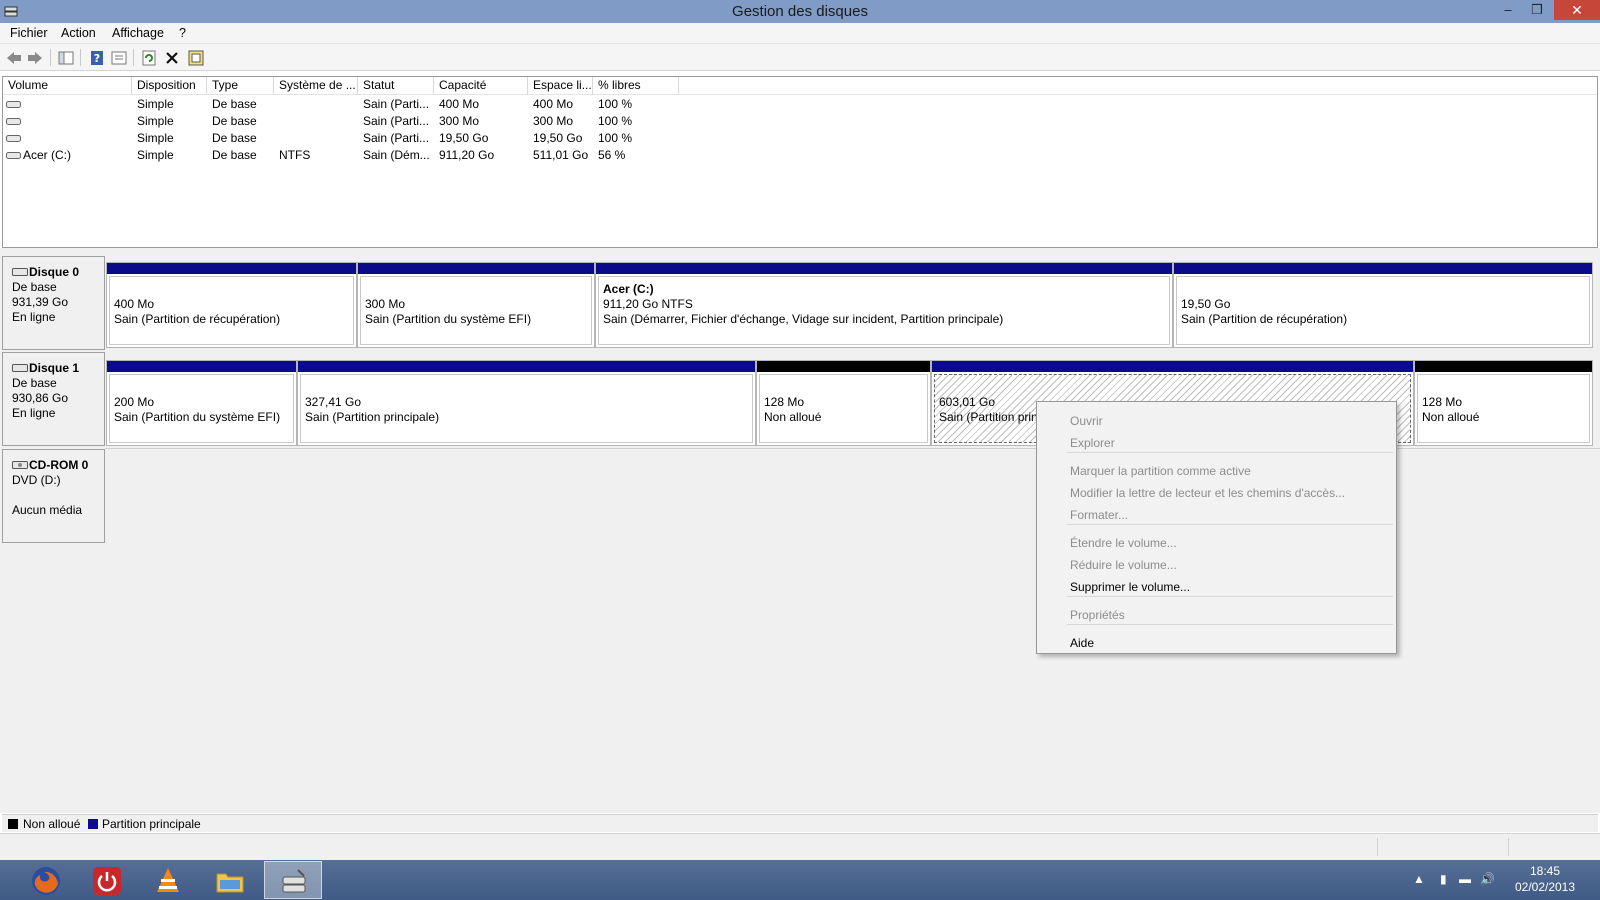 The height and width of the screenshot is (900, 1600). What do you see at coordinates (201, 403) in the screenshot?
I see `partition-disk1-efi: 200 Mo Sain (Partition du système EFI)` at bounding box center [201, 403].